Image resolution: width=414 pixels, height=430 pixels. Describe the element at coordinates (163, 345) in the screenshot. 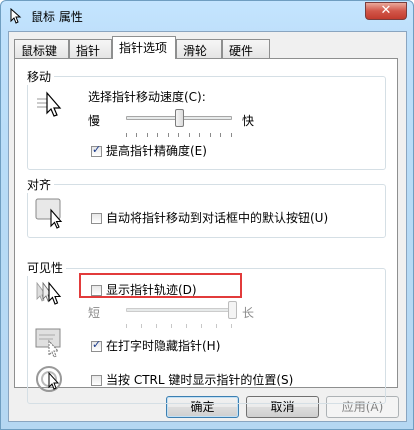

I see `hide-while-typing-label: 在打字时隐藏指针(H)` at that location.